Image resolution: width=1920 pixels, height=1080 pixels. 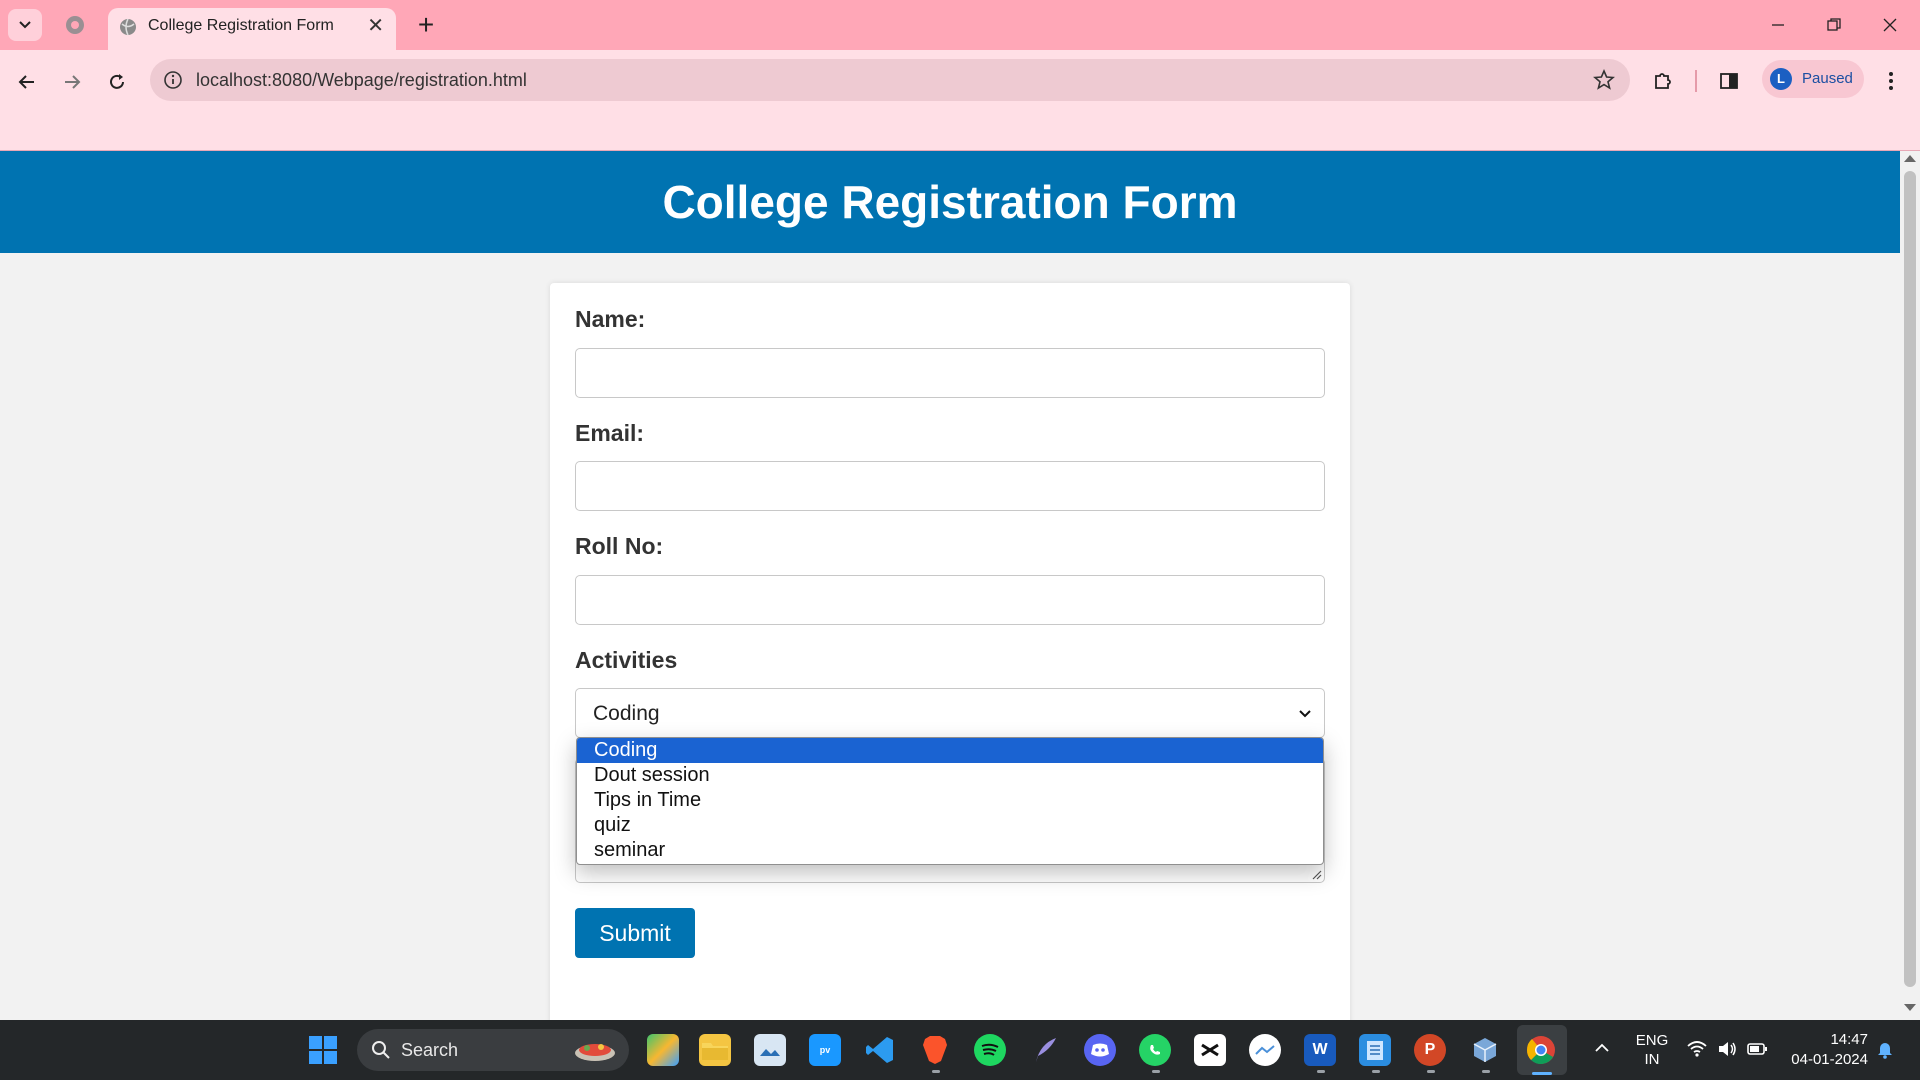 What do you see at coordinates (619, 546) in the screenshot?
I see `roll-no-label: Roll No:` at bounding box center [619, 546].